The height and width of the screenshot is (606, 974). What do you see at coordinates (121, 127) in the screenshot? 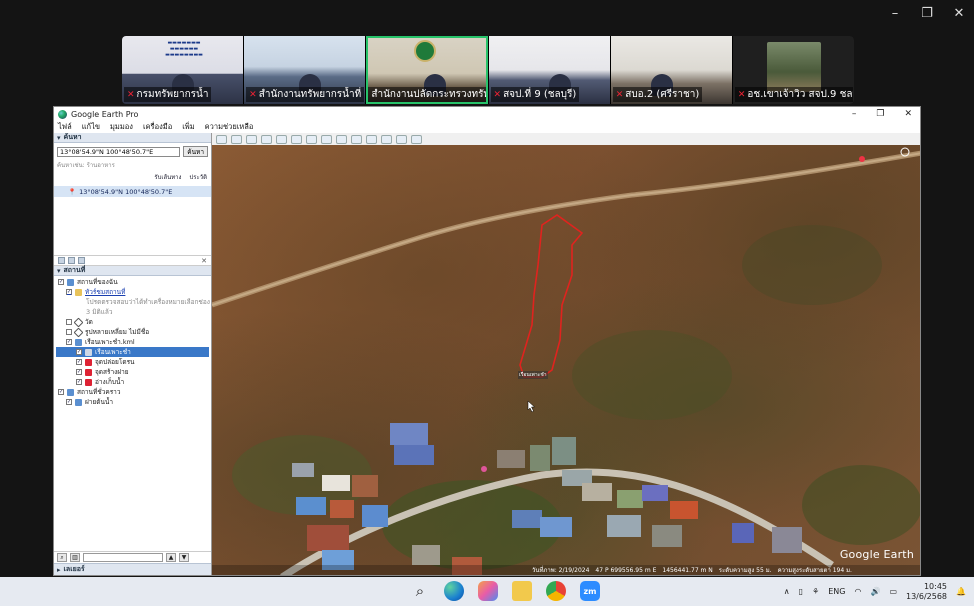
I see `menu-view: มุมมอง` at bounding box center [121, 127].